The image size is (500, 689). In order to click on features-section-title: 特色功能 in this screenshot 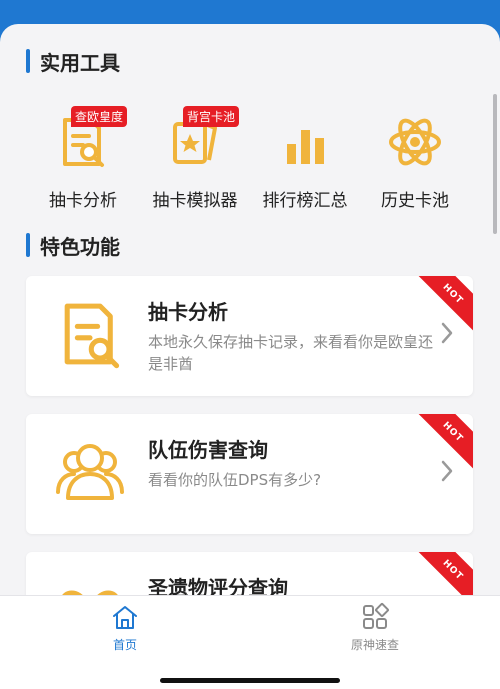, I will do `click(73, 245)`.